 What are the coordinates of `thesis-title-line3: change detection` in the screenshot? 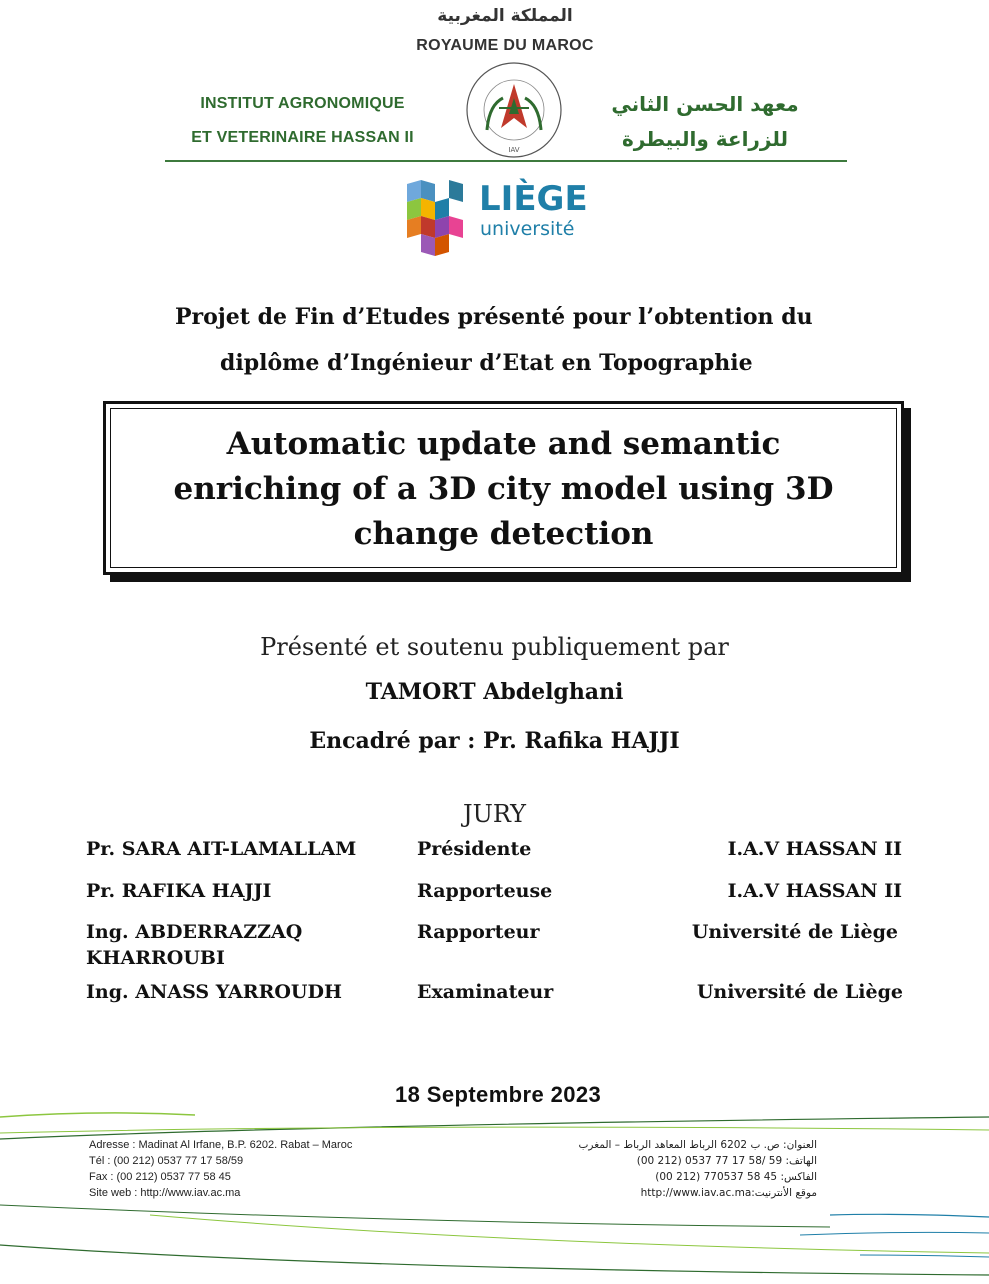 It's located at (503, 534).